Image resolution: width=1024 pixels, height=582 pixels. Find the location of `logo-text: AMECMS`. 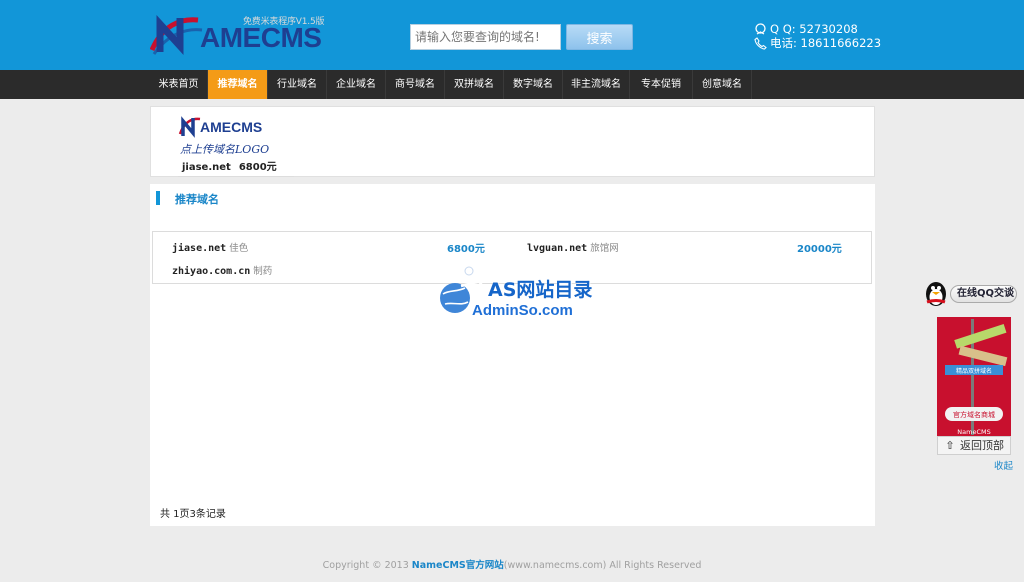

logo-text: AMECMS is located at coordinates (261, 37).